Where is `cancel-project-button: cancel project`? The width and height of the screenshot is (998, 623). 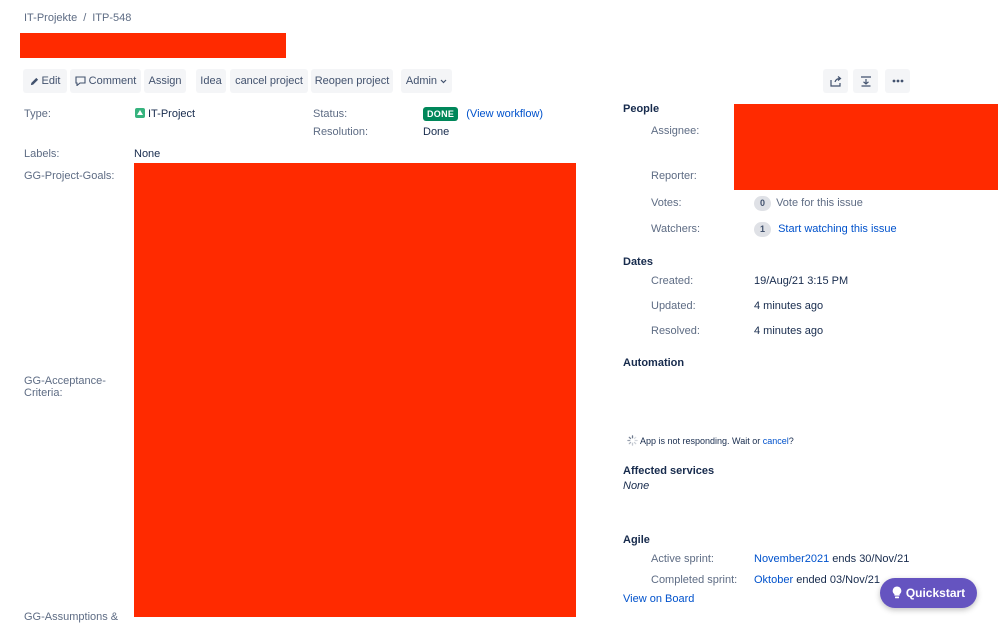 cancel-project-button: cancel project is located at coordinates (269, 81).